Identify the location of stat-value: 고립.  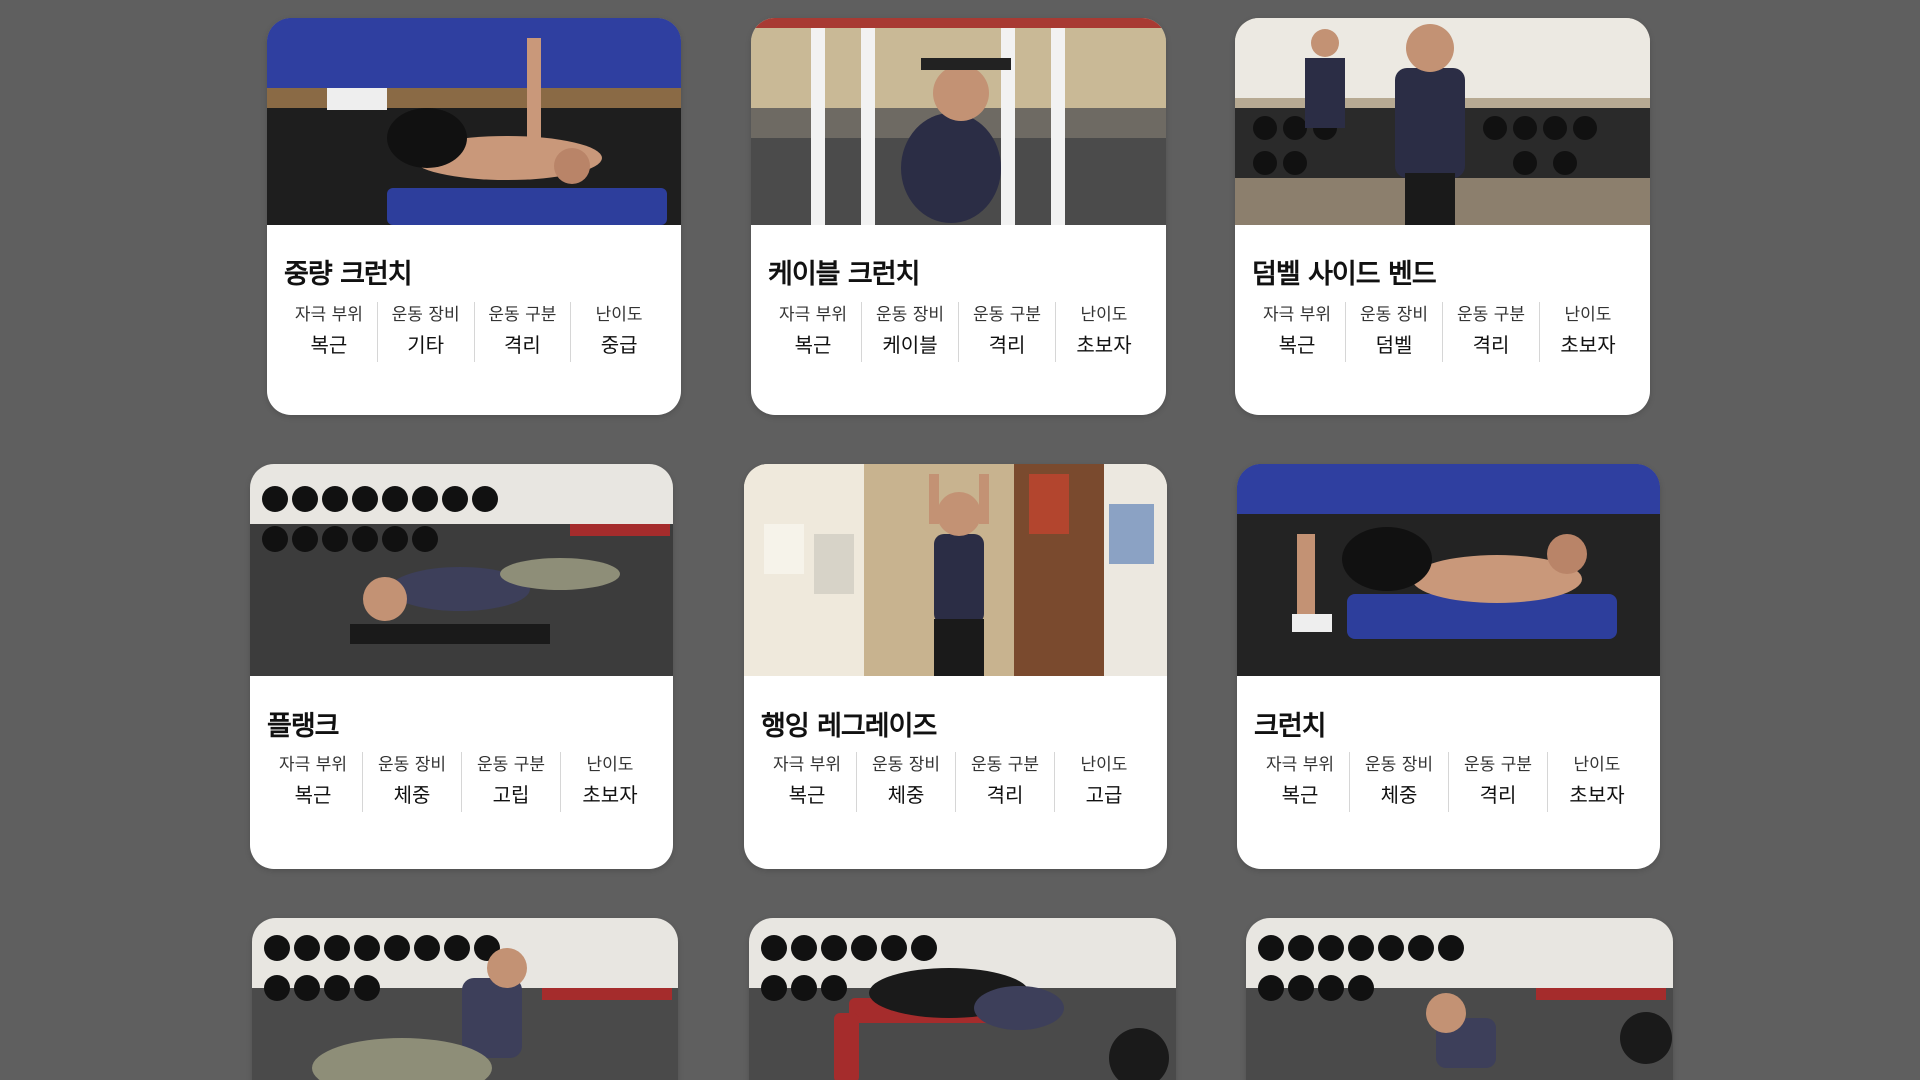
(511, 795).